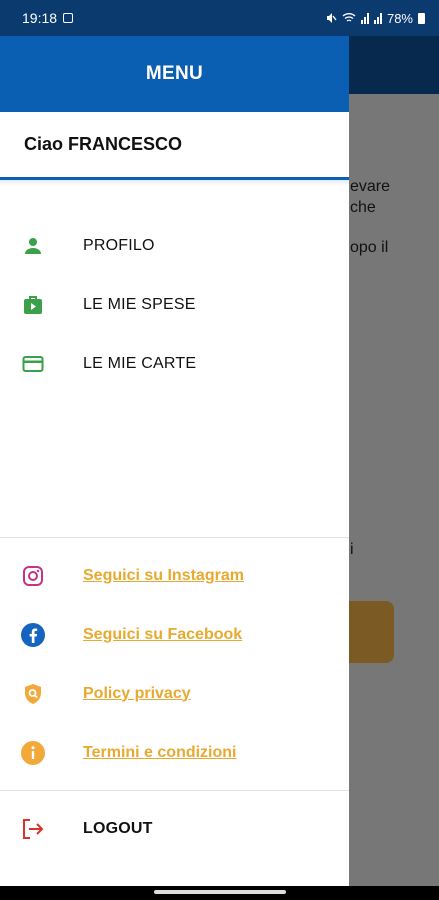 This screenshot has height=900, width=439. I want to click on link-terms: Termini e condizioni, so click(174, 752).